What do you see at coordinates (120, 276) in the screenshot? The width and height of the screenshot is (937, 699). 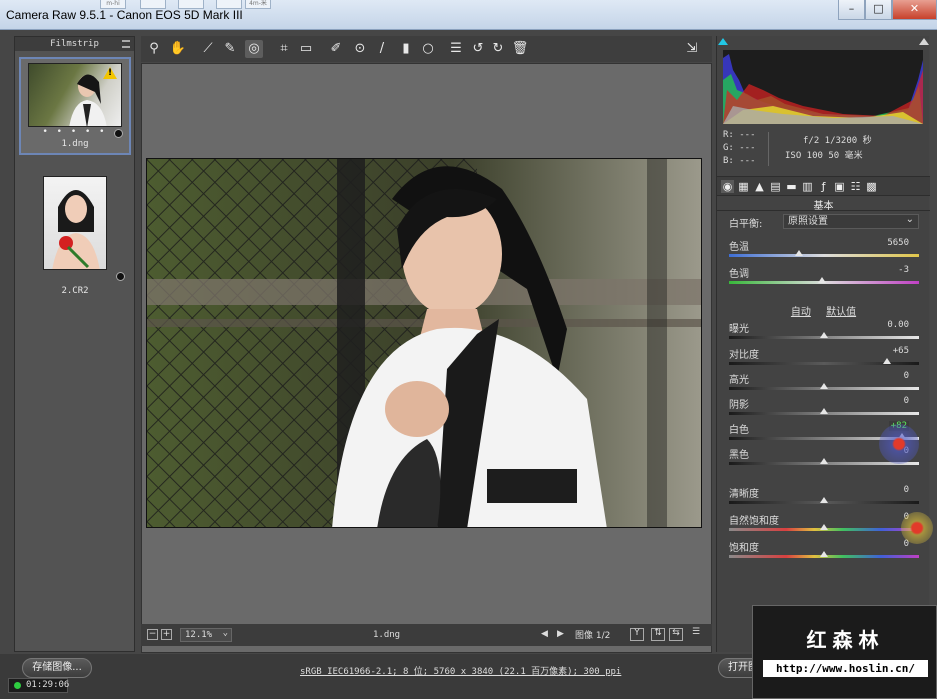 I see `edited-badge-icon` at bounding box center [120, 276].